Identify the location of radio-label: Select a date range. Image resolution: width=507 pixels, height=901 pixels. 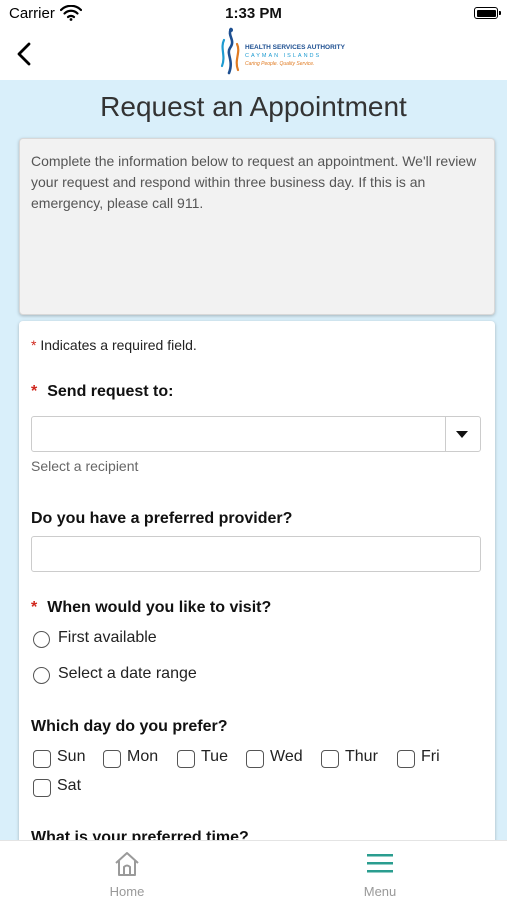
(127, 673).